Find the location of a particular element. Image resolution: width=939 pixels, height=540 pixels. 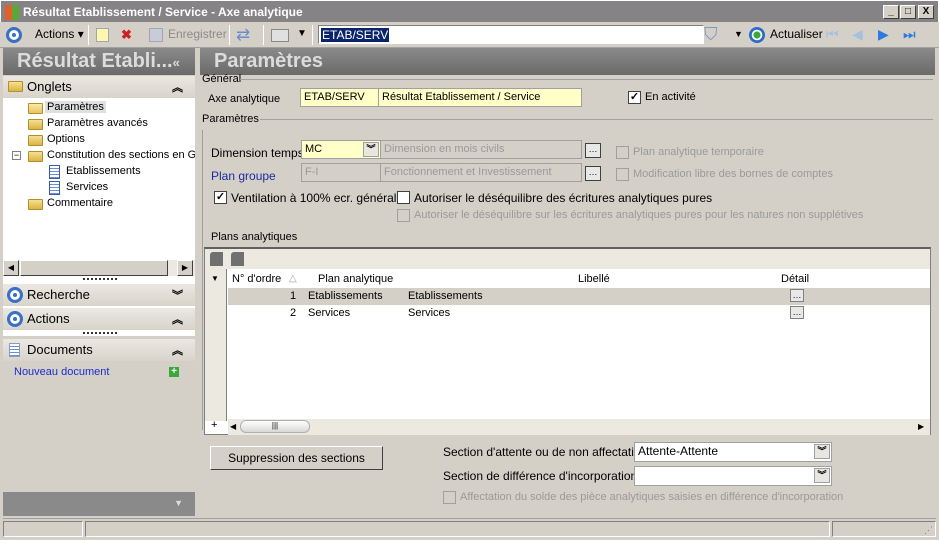

section-attente-select: Attente-Attente is located at coordinates (733, 452).